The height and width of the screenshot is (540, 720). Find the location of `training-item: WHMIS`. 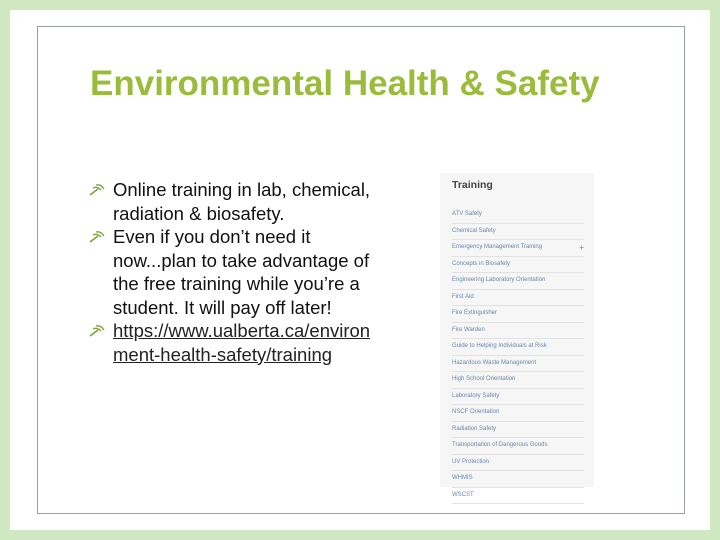

training-item: WHMIS is located at coordinates (518, 479).